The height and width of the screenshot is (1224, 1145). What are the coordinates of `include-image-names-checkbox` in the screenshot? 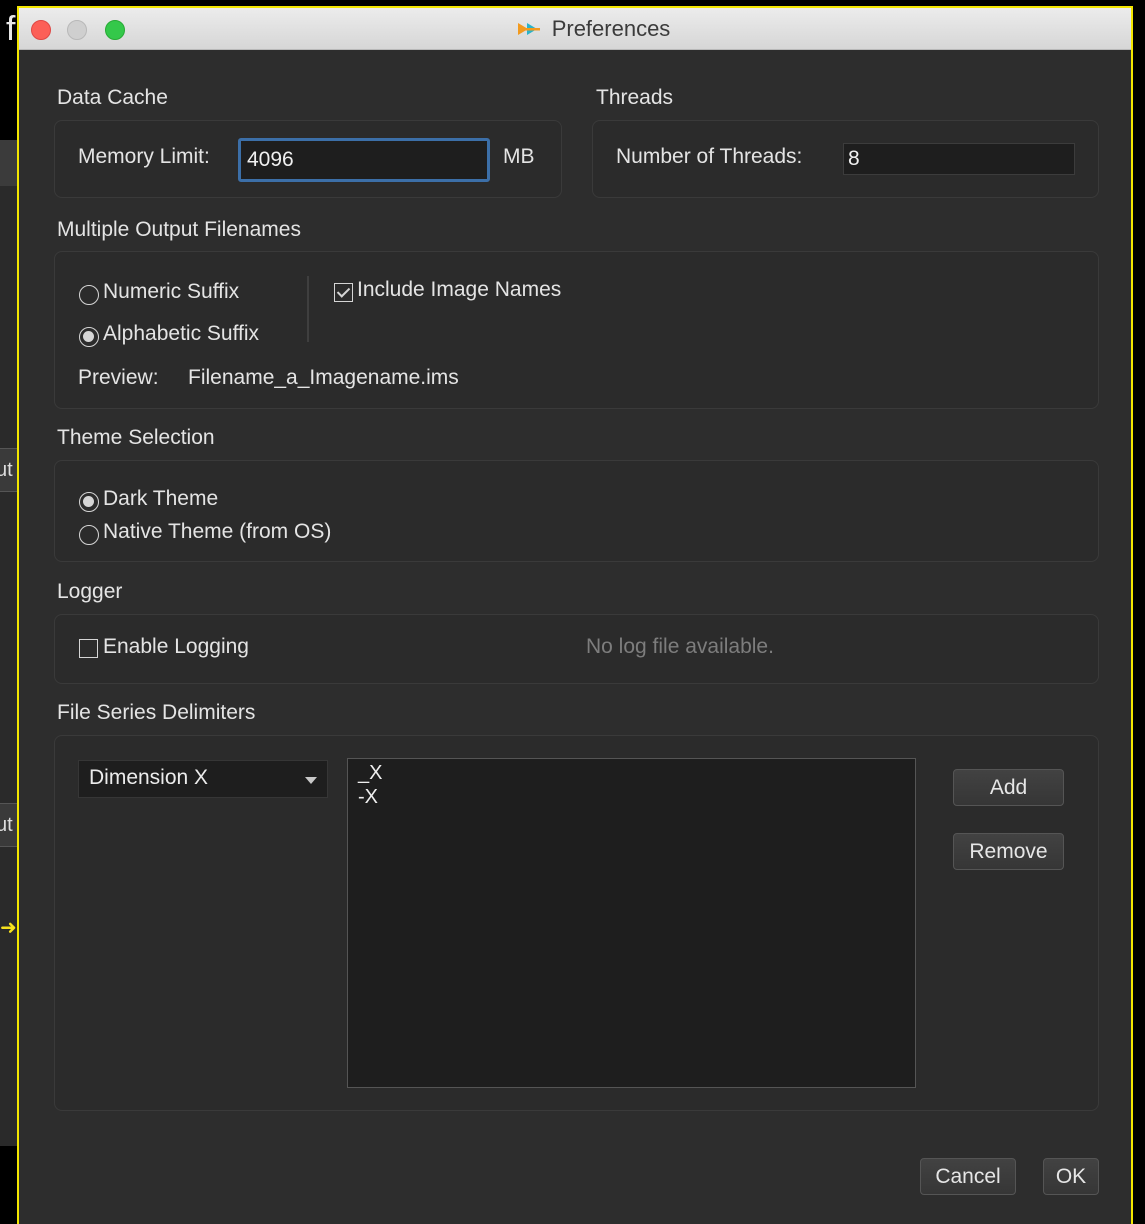 It's located at (343, 292).